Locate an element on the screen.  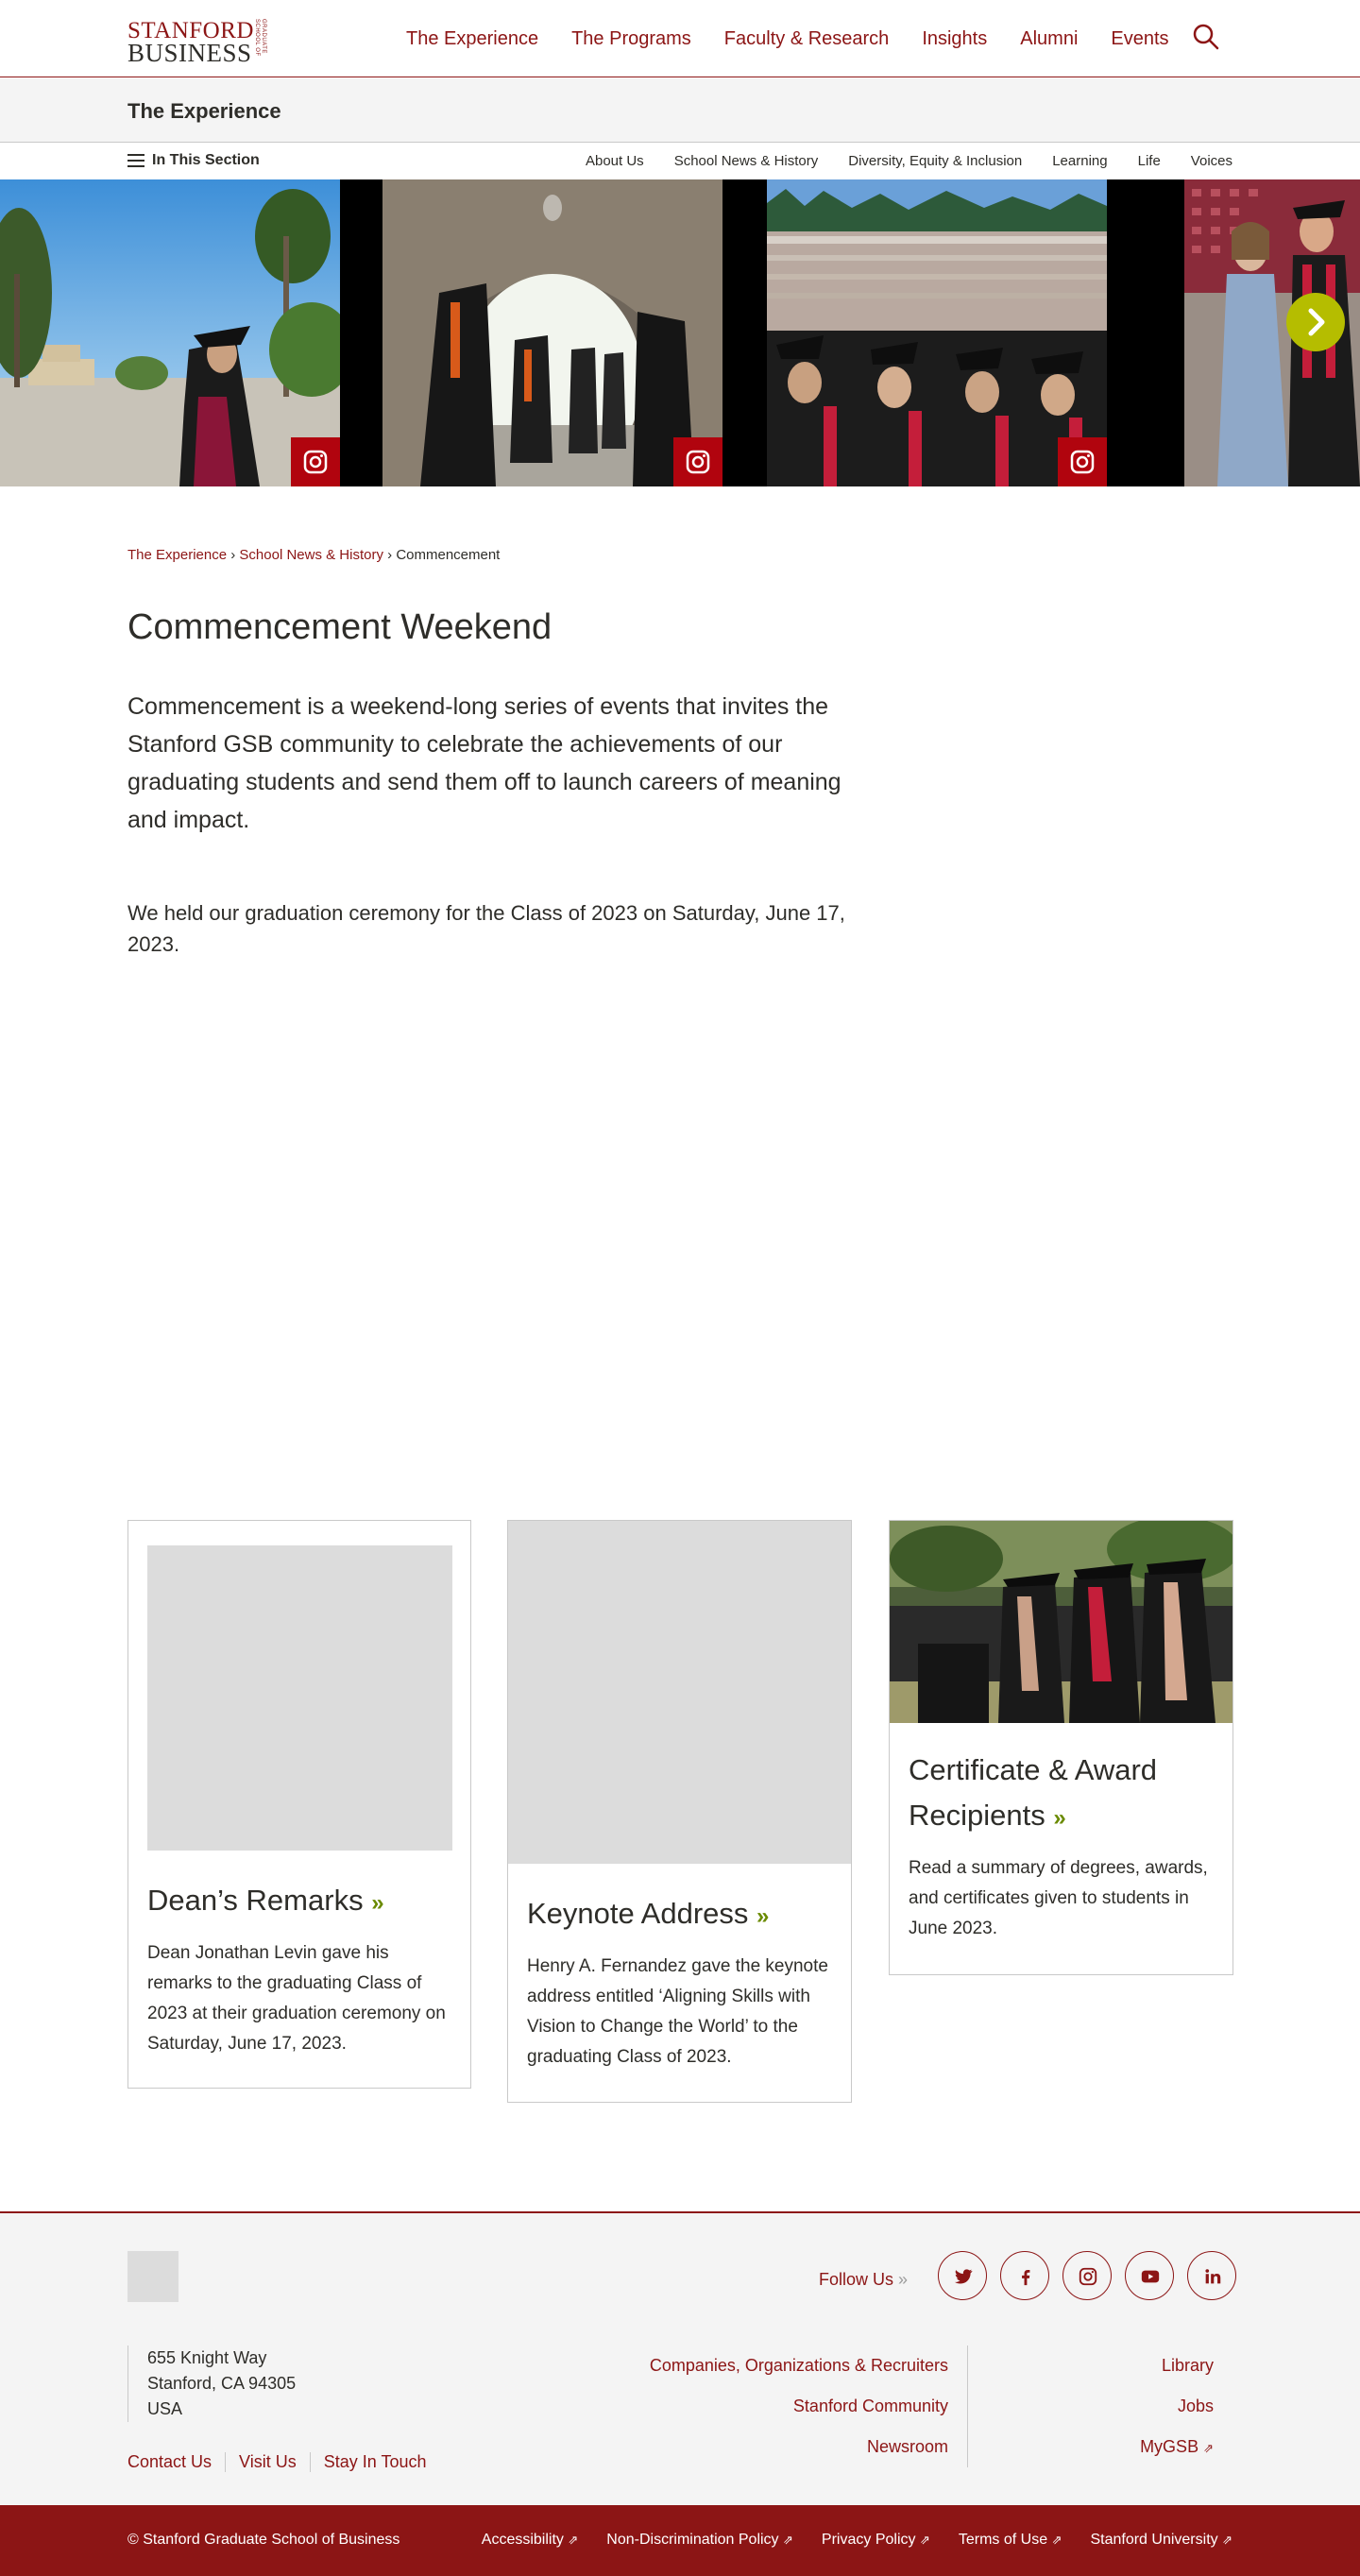
nav-insights: Insights is located at coordinates (954, 39).